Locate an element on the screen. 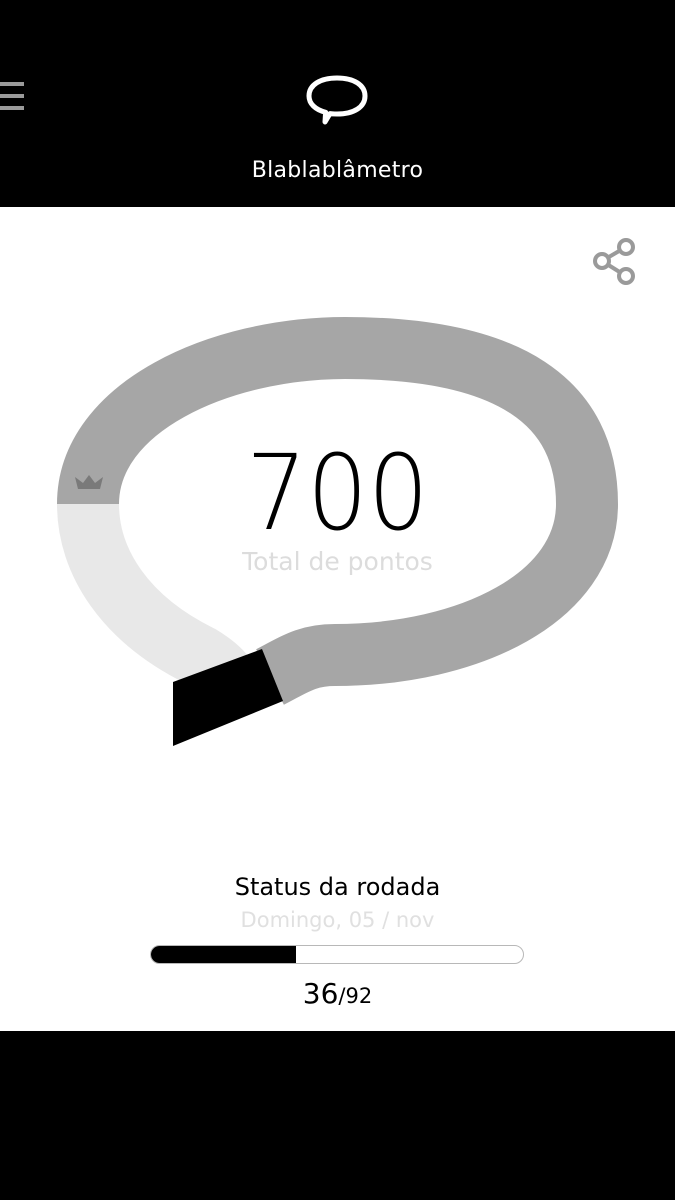 The height and width of the screenshot is (1200, 675). round-progress-count: 36/92 is located at coordinates (337, 993).